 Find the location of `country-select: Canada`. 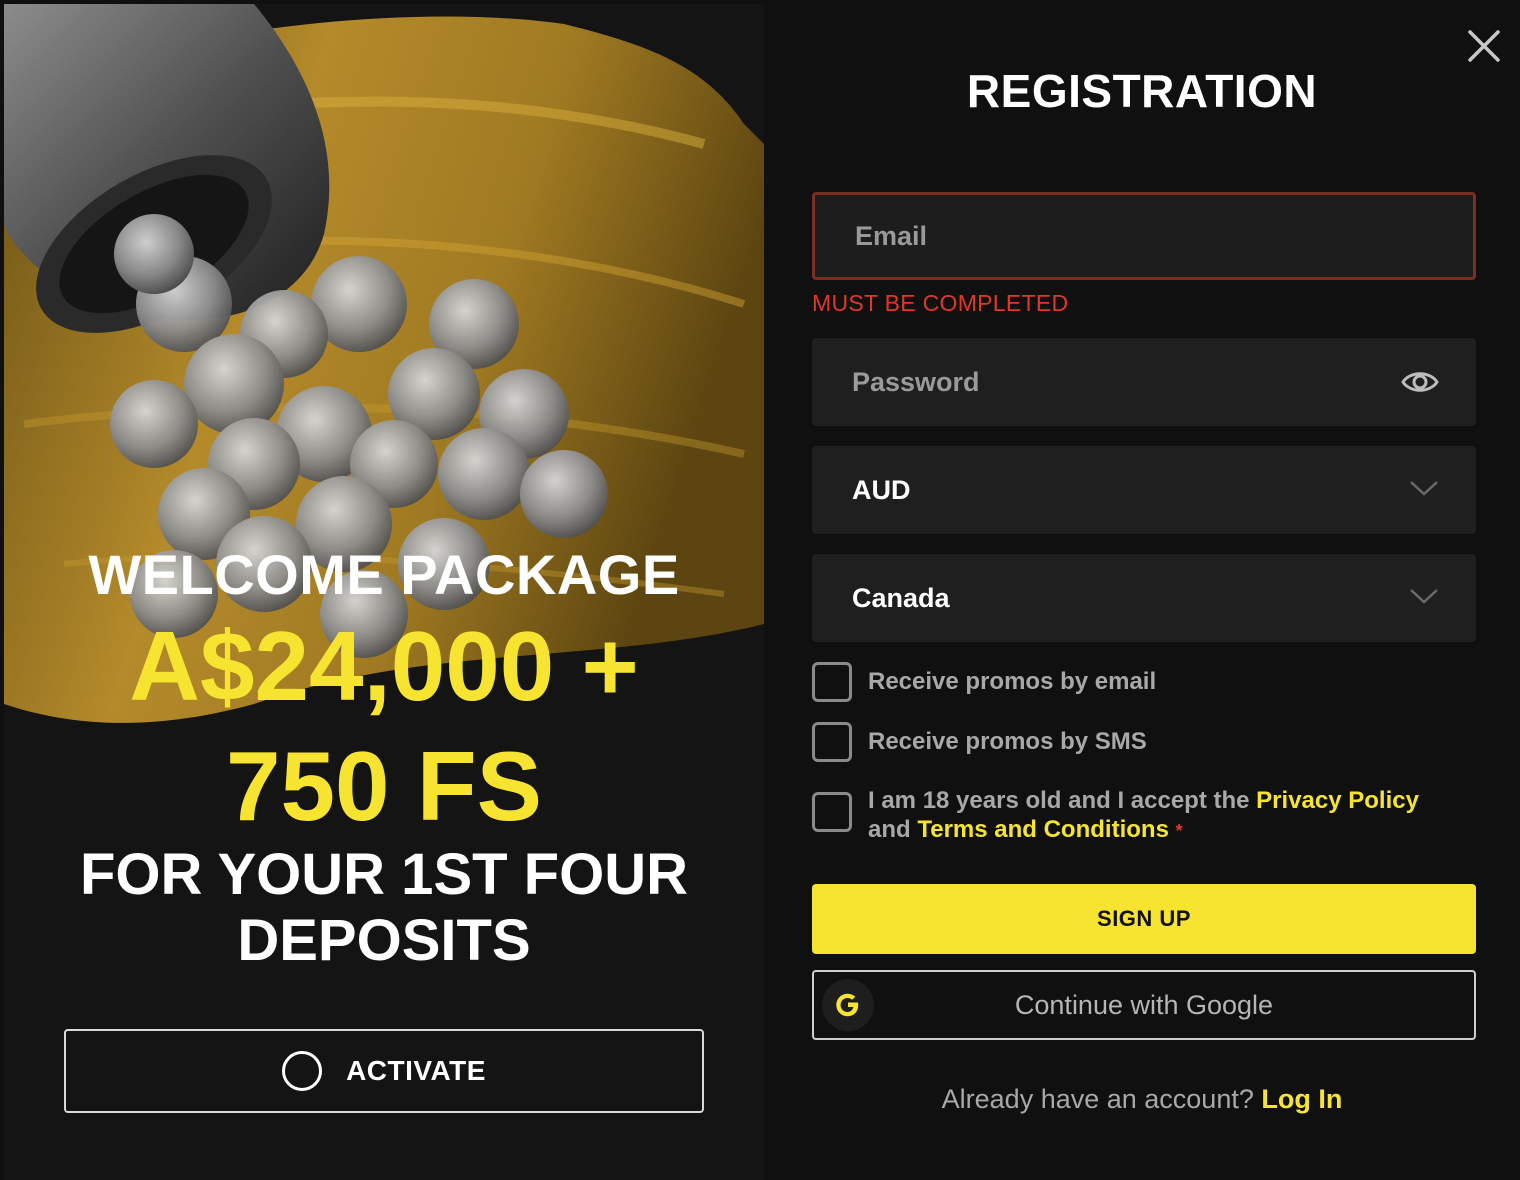

country-select: Canada is located at coordinates (1144, 598).